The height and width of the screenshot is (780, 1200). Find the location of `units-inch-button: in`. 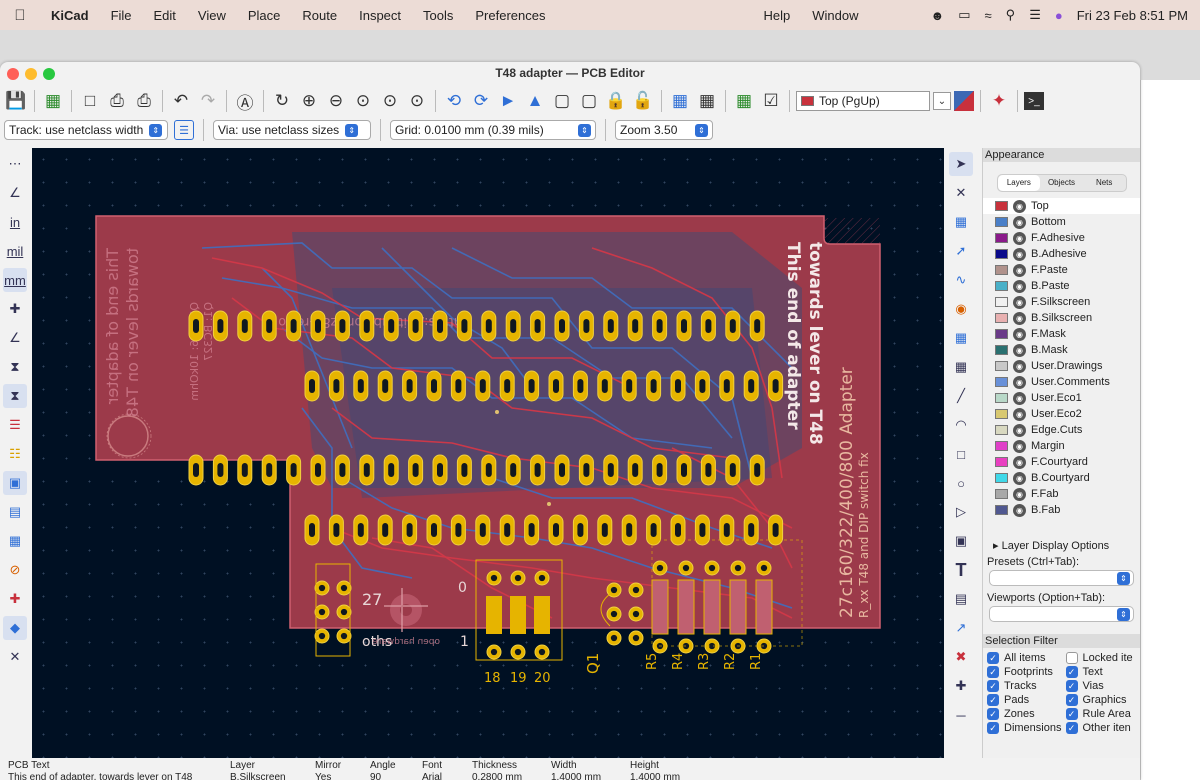

units-inch-button: in is located at coordinates (15, 222).